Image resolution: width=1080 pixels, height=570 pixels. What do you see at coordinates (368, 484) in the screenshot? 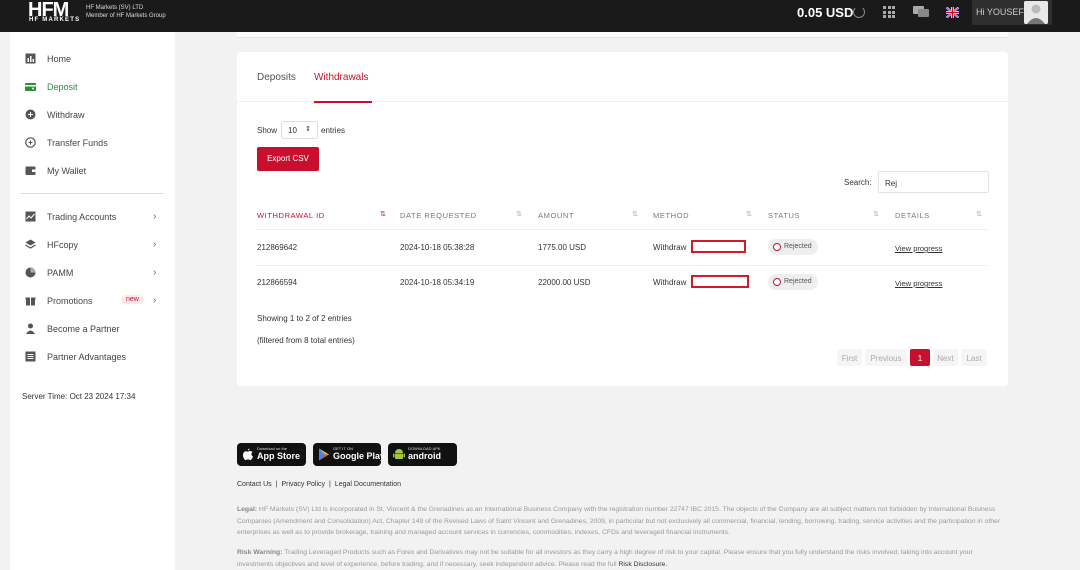
I see `legal-documentation-link: Legal Documentation` at bounding box center [368, 484].